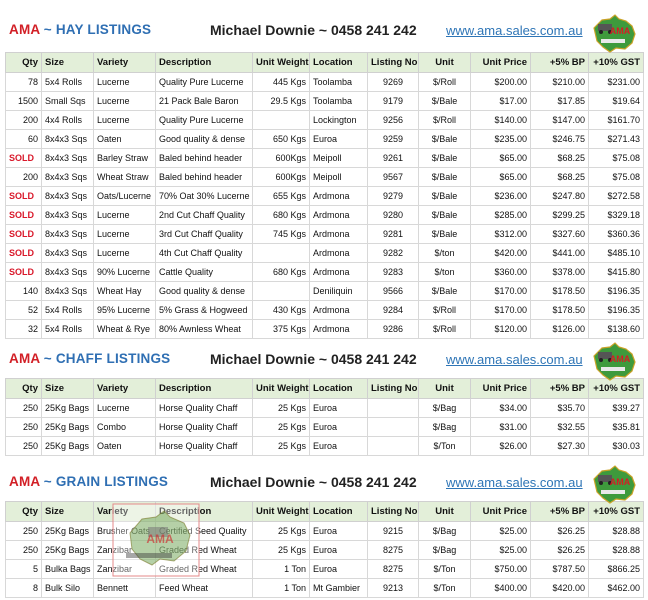 This screenshot has width=648, height=600. What do you see at coordinates (124, 329) in the screenshot?
I see `cell-variety: Wheat & Rye` at bounding box center [124, 329].